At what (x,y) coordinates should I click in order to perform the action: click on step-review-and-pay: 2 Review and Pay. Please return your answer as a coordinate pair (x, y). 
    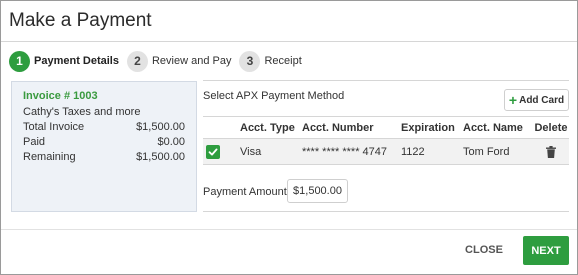
    Looking at the image, I should click on (179, 61).